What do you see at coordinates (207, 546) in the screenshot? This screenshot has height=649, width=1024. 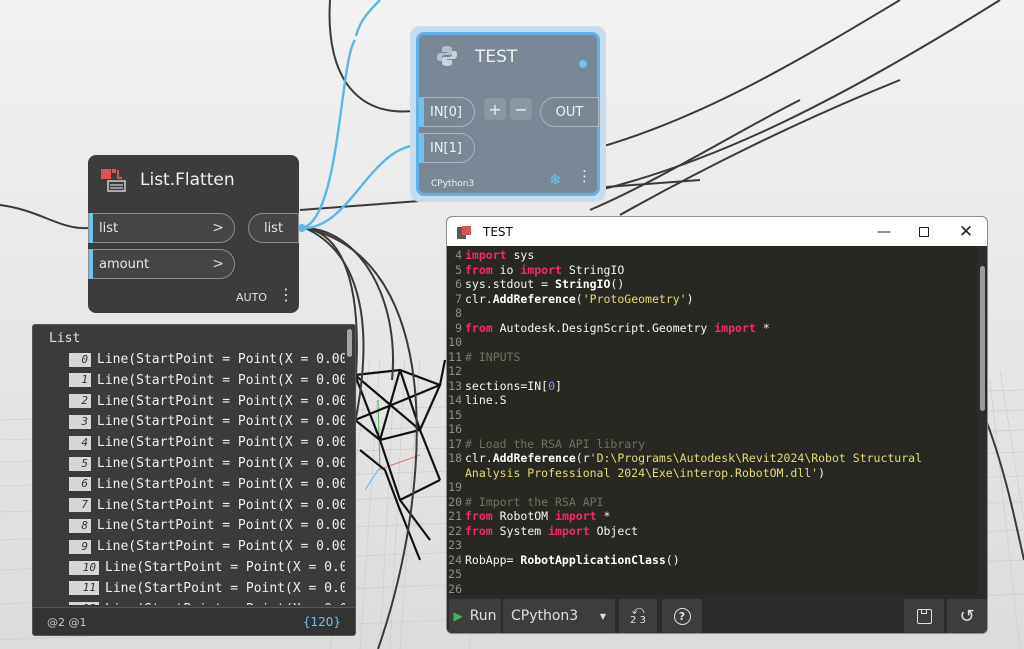 I see `list-item: 9Line(StartPoint = Point(X = 0.00` at bounding box center [207, 546].